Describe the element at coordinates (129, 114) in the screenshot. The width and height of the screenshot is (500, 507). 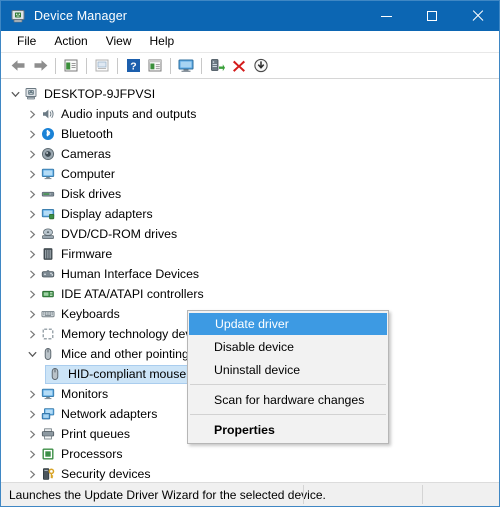
I see `tree-node-label: Audio inputs and outputs` at that location.